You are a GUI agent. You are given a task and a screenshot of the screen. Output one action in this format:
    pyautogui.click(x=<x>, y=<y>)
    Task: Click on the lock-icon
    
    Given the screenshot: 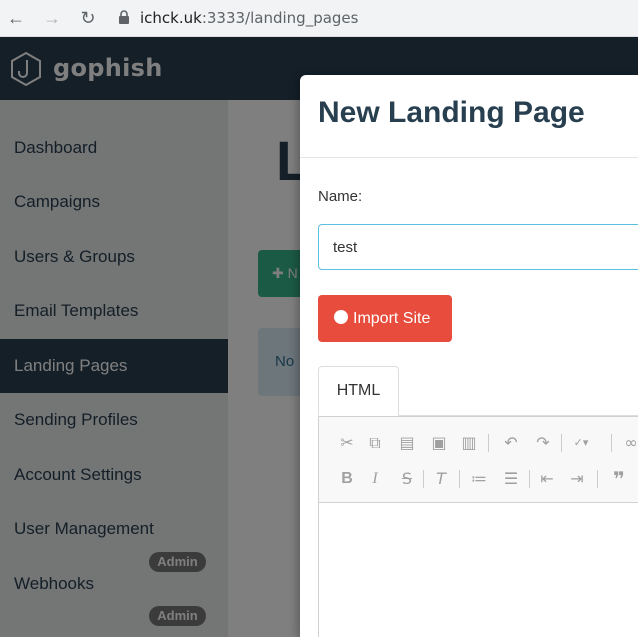 What is the action you would take?
    pyautogui.click(x=124, y=17)
    